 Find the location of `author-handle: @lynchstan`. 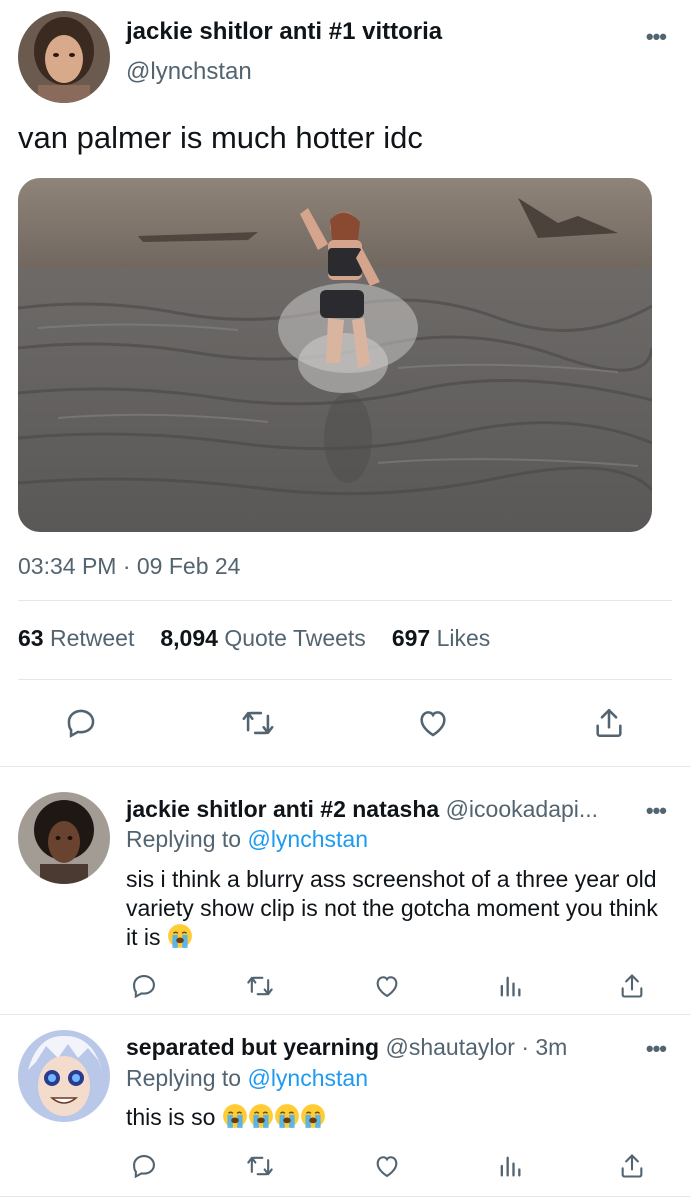

author-handle: @lynchstan is located at coordinates (189, 72).